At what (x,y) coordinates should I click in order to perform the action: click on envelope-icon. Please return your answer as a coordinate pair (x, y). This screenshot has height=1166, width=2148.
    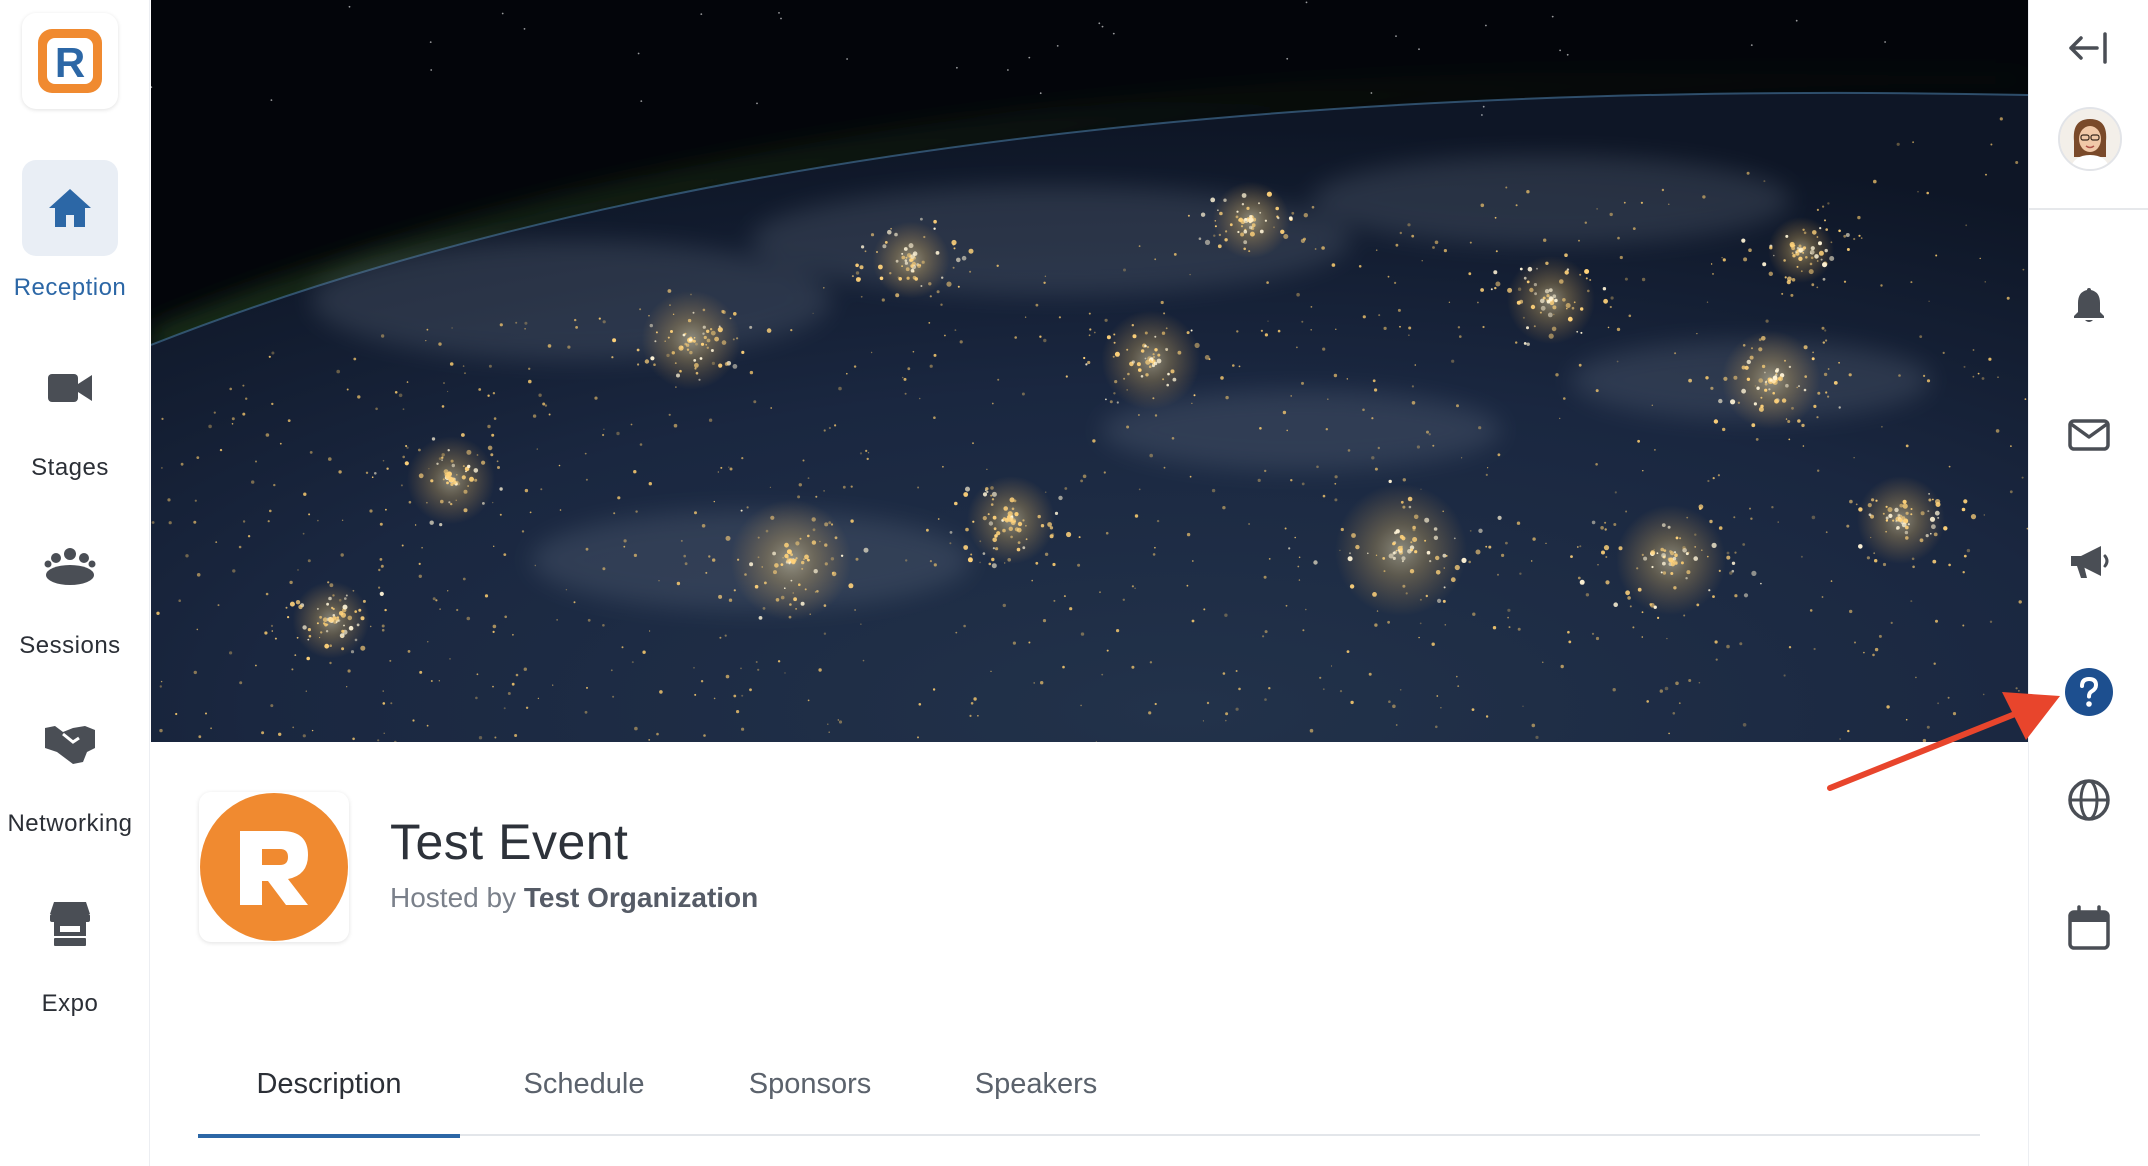
    Looking at the image, I should click on (2089, 435).